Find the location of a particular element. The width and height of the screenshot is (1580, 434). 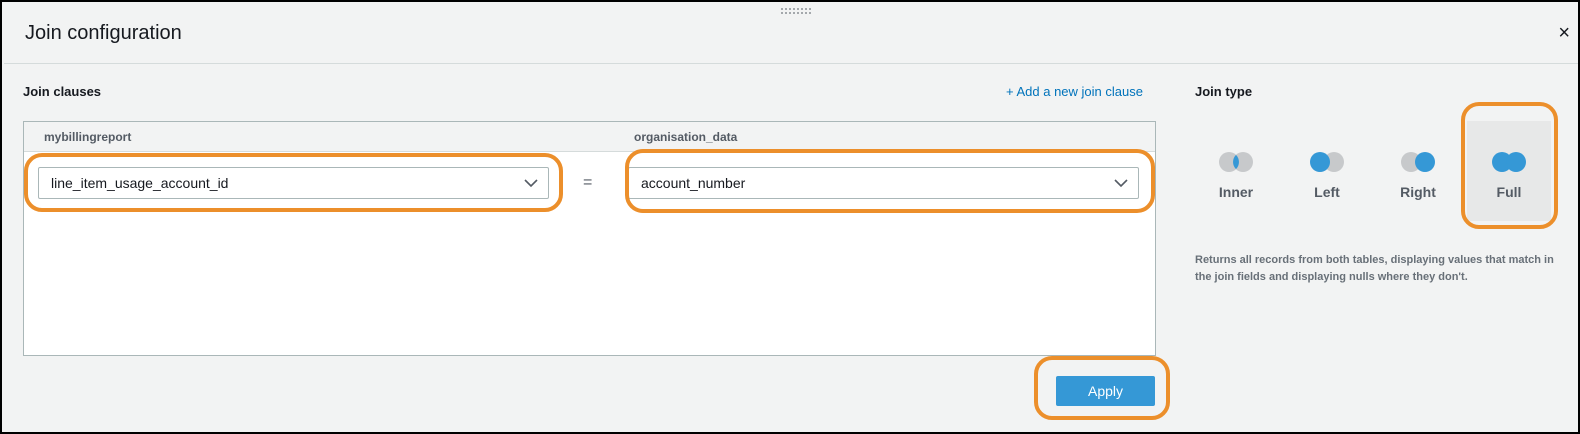

right-field-value: account_number is located at coordinates (693, 183).